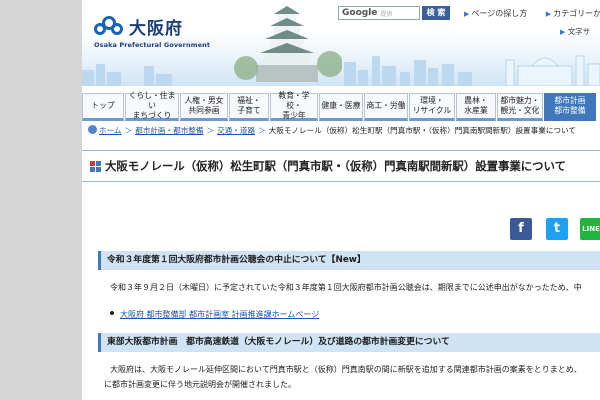 This screenshot has height=400, width=600. Describe the element at coordinates (570, 107) in the screenshot. I see `nav-item-10: 都市計画 都市整備` at that location.